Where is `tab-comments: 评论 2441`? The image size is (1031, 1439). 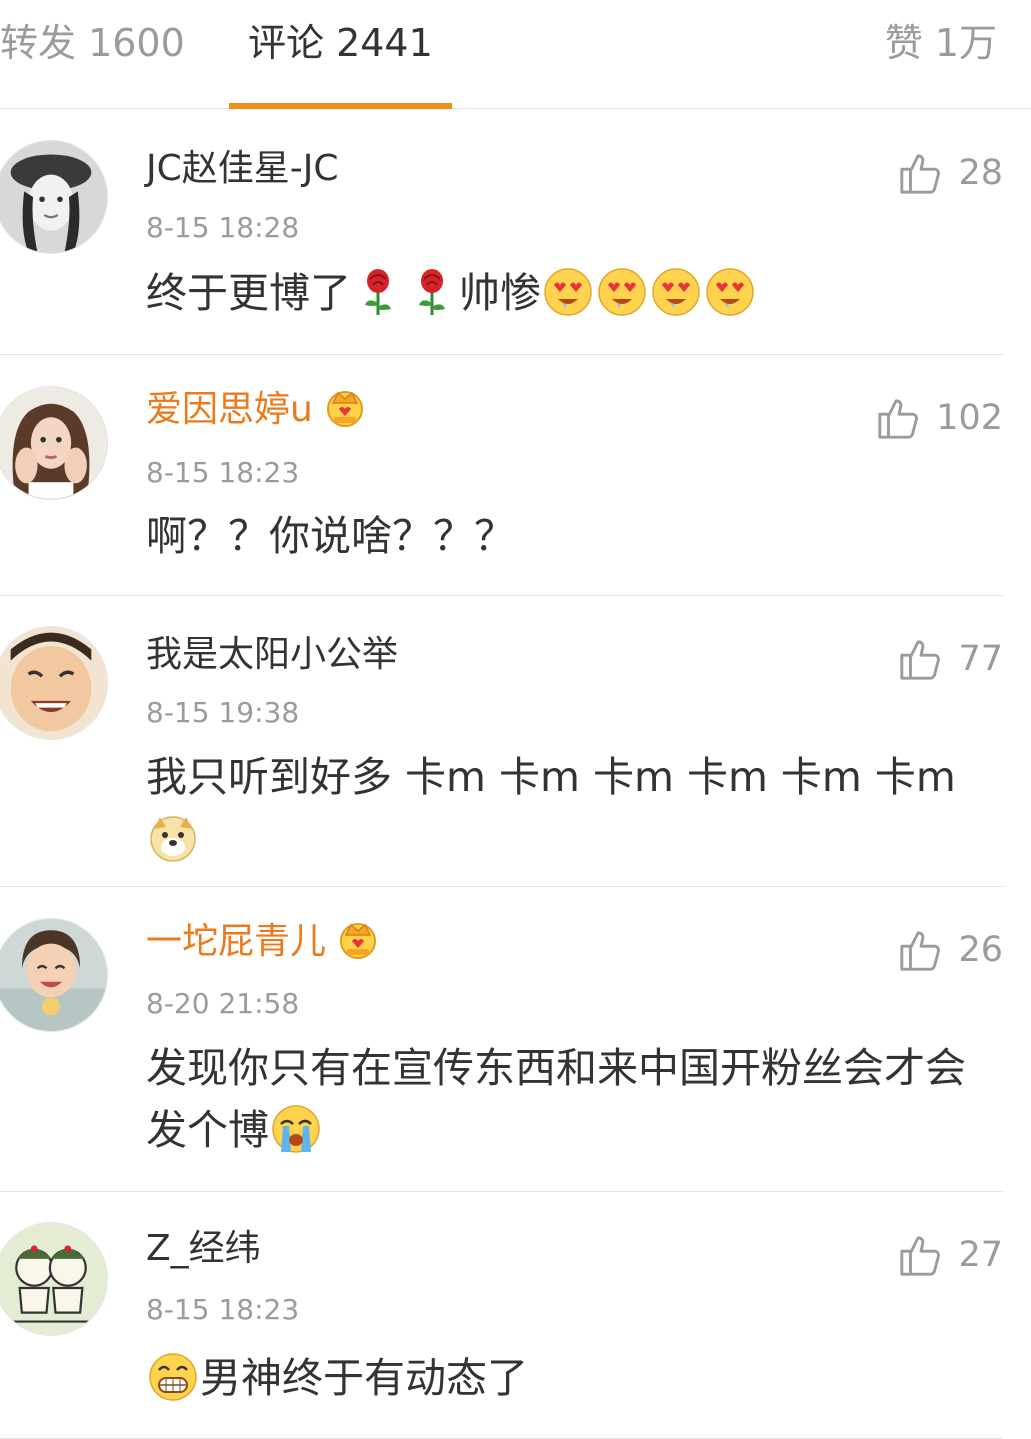 tab-comments: 评论 2441 is located at coordinates (340, 43).